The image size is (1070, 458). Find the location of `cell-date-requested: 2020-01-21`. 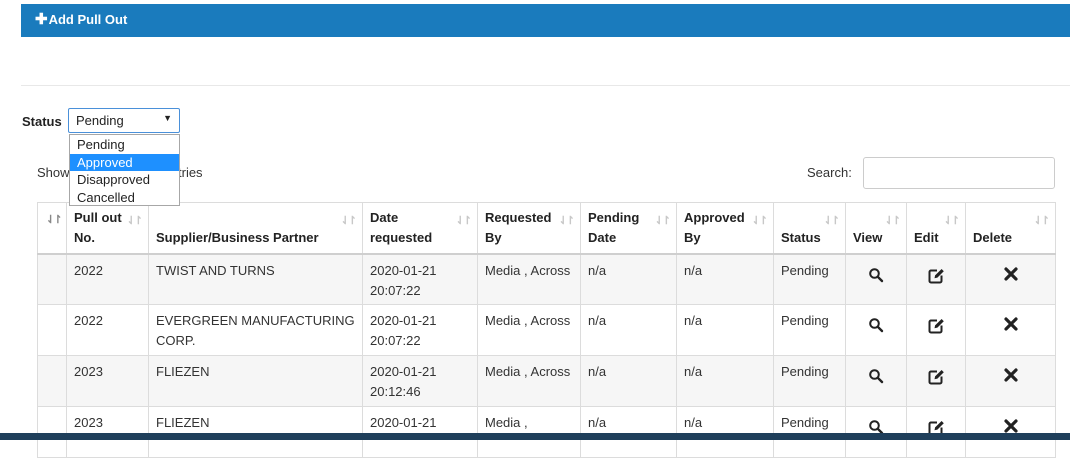

cell-date-requested: 2020-01-21 is located at coordinates (420, 432).